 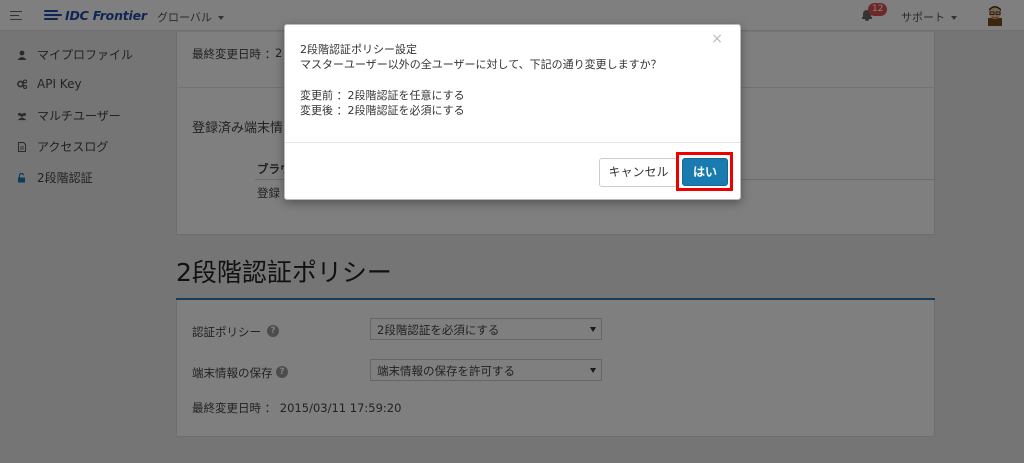 What do you see at coordinates (638, 172) in the screenshot?
I see `cancel-button: キャンセル` at bounding box center [638, 172].